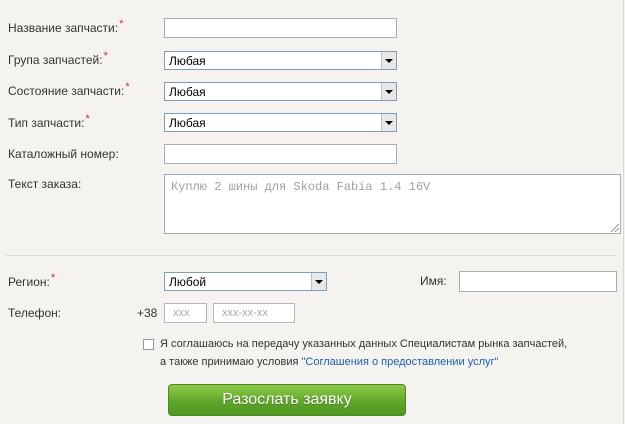 The width and height of the screenshot is (625, 424). Describe the element at coordinates (148, 344) in the screenshot. I see `consent-checkbox` at that location.